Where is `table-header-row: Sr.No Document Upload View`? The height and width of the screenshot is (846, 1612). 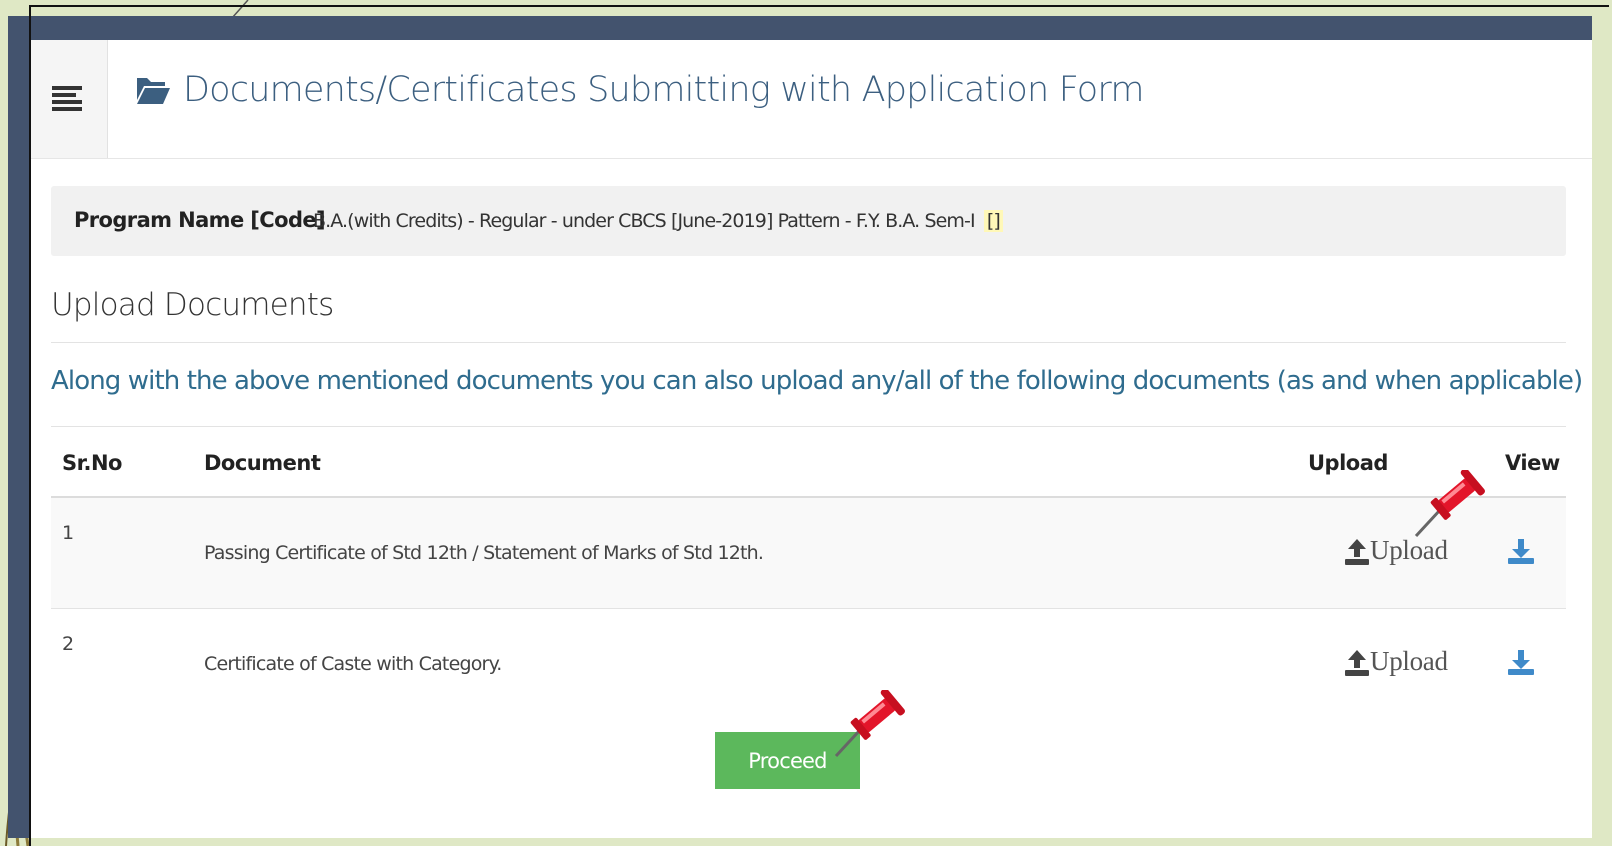 table-header-row: Sr.No Document Upload View is located at coordinates (808, 464).